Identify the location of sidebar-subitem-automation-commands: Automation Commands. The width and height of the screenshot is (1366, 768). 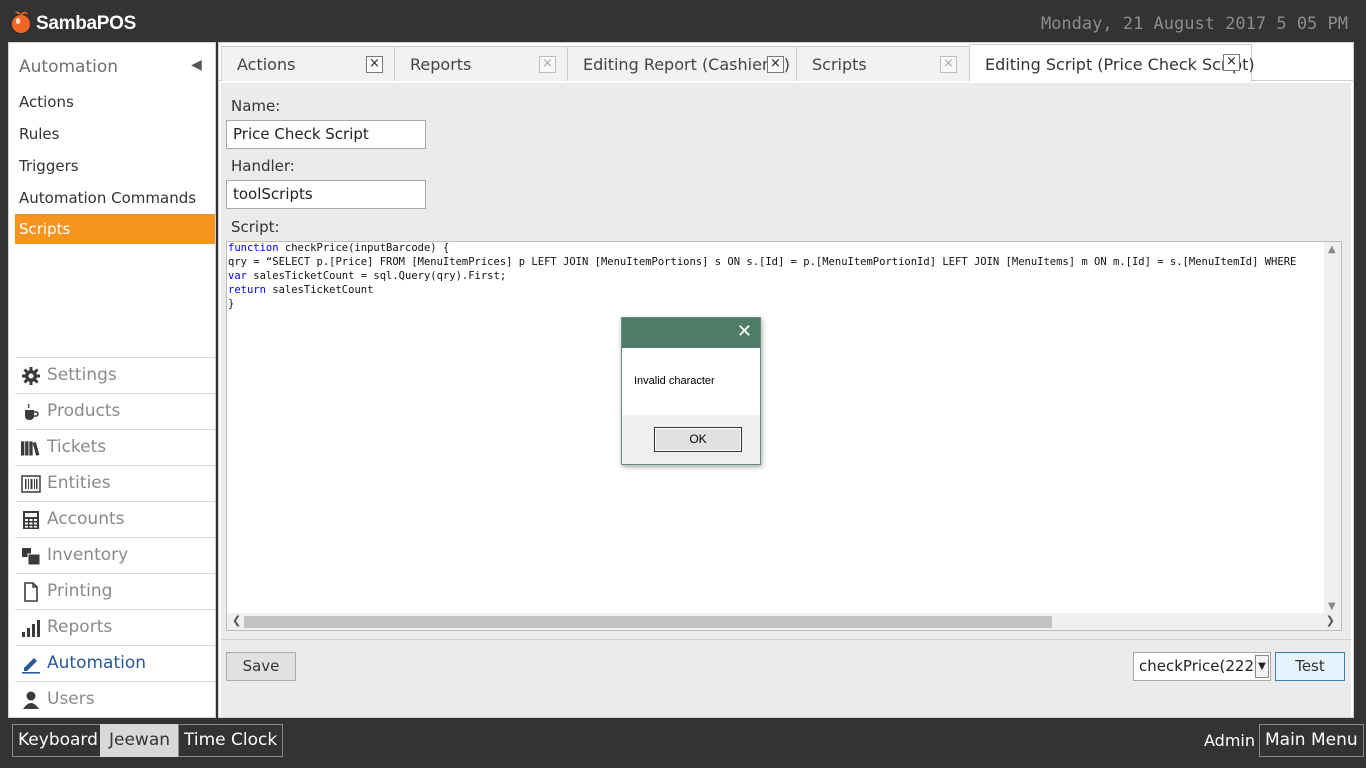
(115, 198).